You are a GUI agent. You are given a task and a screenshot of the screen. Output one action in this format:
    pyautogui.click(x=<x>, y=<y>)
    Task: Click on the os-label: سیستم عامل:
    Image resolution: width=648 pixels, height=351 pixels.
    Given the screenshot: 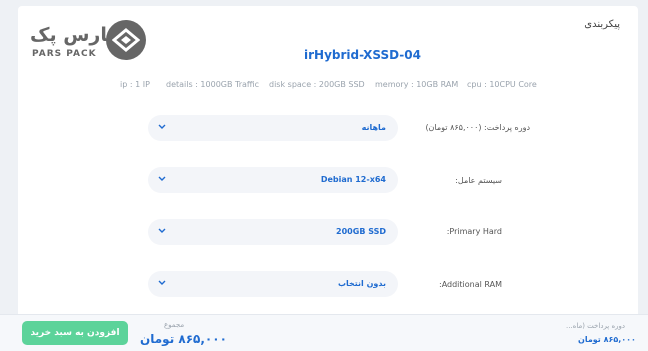 What is the action you would take?
    pyautogui.click(x=478, y=180)
    